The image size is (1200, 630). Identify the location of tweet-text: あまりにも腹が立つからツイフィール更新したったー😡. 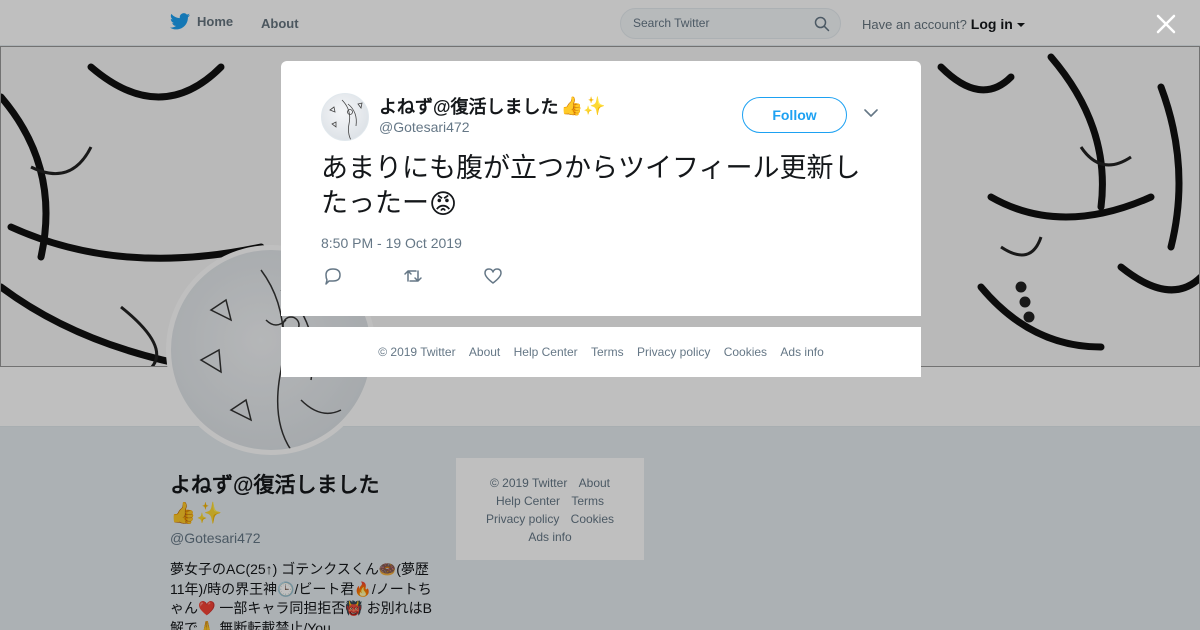
(601, 186).